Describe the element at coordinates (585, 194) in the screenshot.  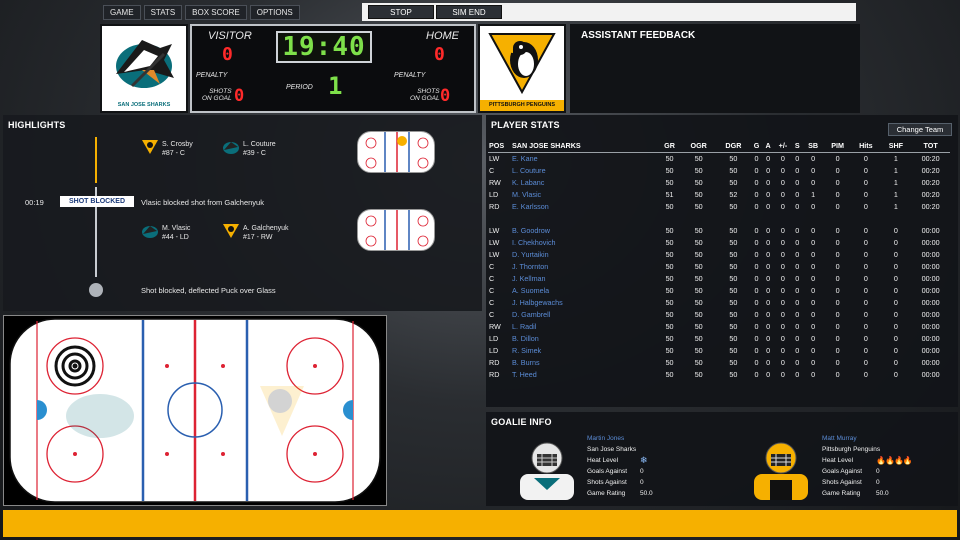
I see `player-name-cell: M. Vlasic` at that location.